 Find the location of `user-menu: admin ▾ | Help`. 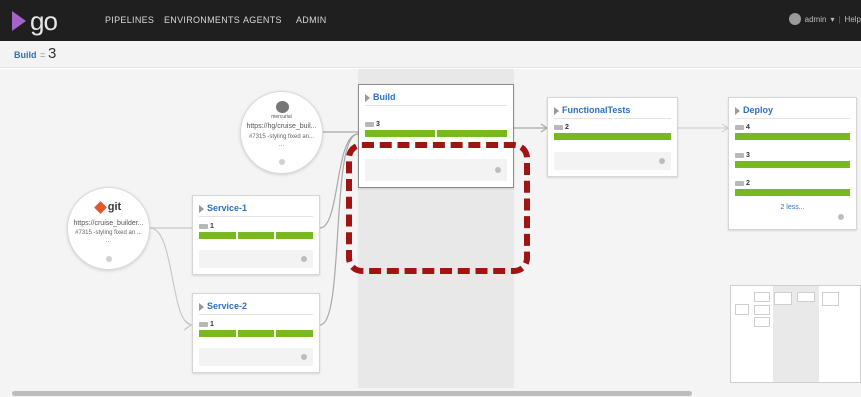

user-menu: admin ▾ | Help is located at coordinates (824, 19).